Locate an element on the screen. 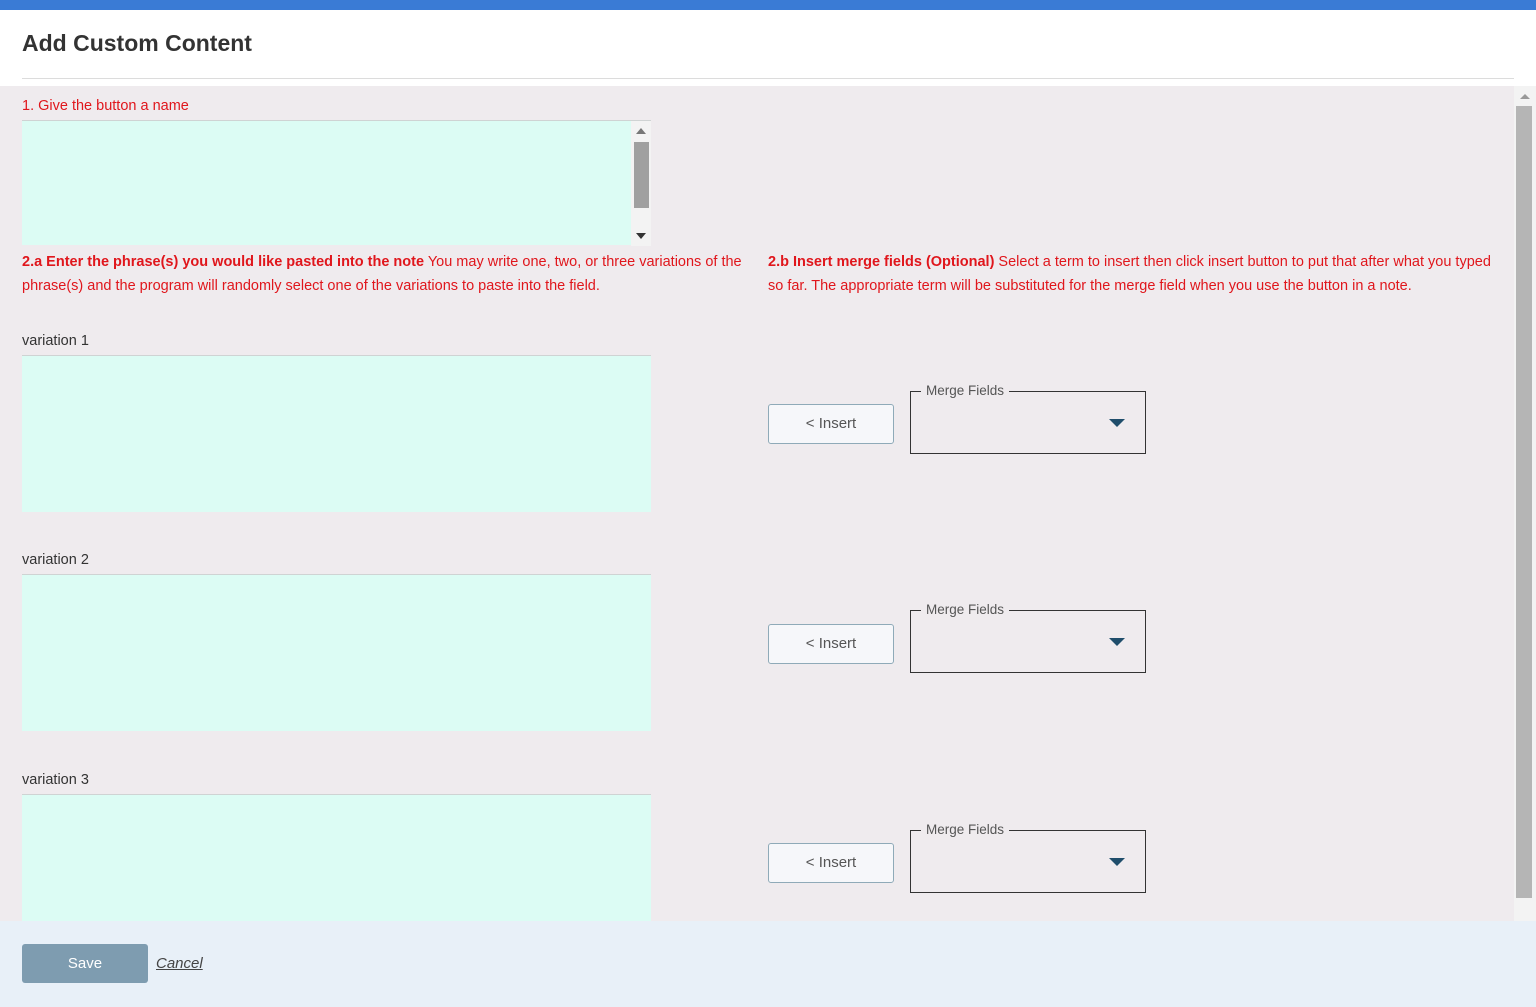 Image resolution: width=1536 pixels, height=1007 pixels. scroll-down-arrow-icon is located at coordinates (641, 236).